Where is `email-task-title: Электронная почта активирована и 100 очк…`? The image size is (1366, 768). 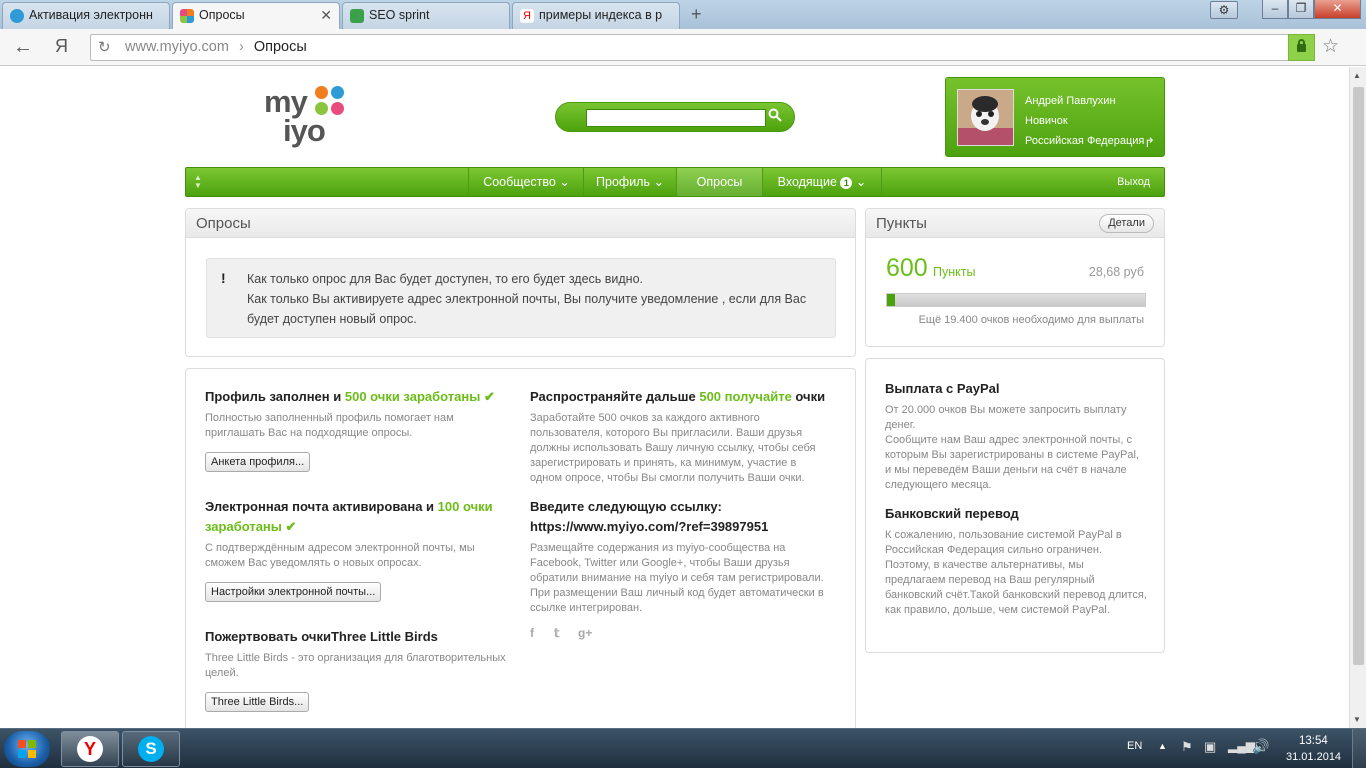
email-task-title: Электронная почта активирована и 100 очк… is located at coordinates (349, 516).